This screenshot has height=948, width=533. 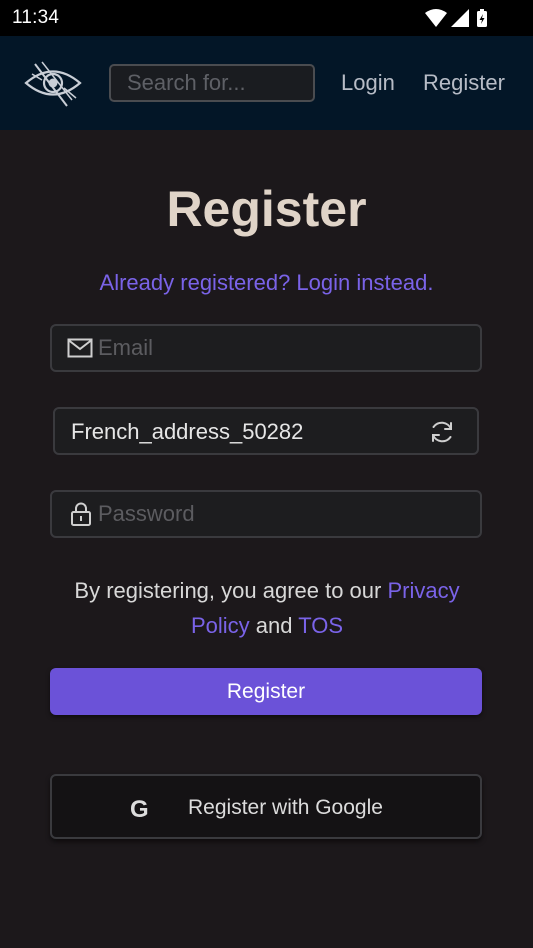 I want to click on nav-register-link: Register, so click(x=464, y=83).